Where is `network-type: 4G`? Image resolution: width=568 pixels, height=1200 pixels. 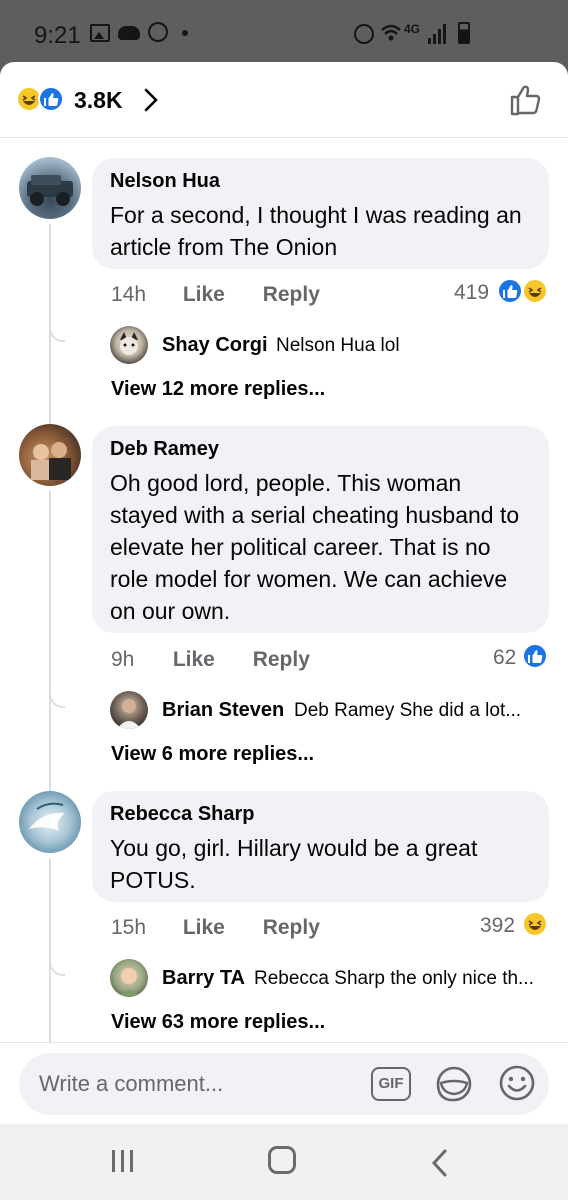 network-type: 4G is located at coordinates (412, 29).